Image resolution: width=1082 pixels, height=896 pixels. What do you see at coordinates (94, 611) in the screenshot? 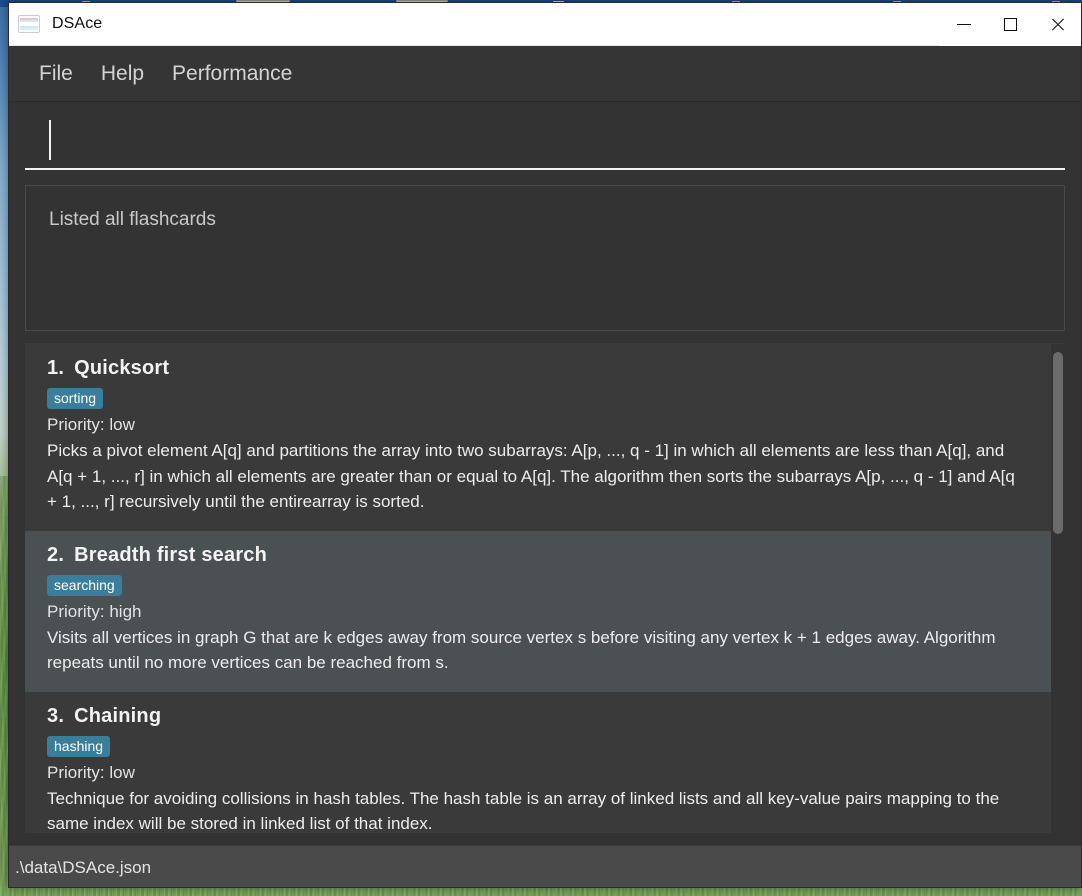
I see `flashcard-priority: Priority: high` at bounding box center [94, 611].